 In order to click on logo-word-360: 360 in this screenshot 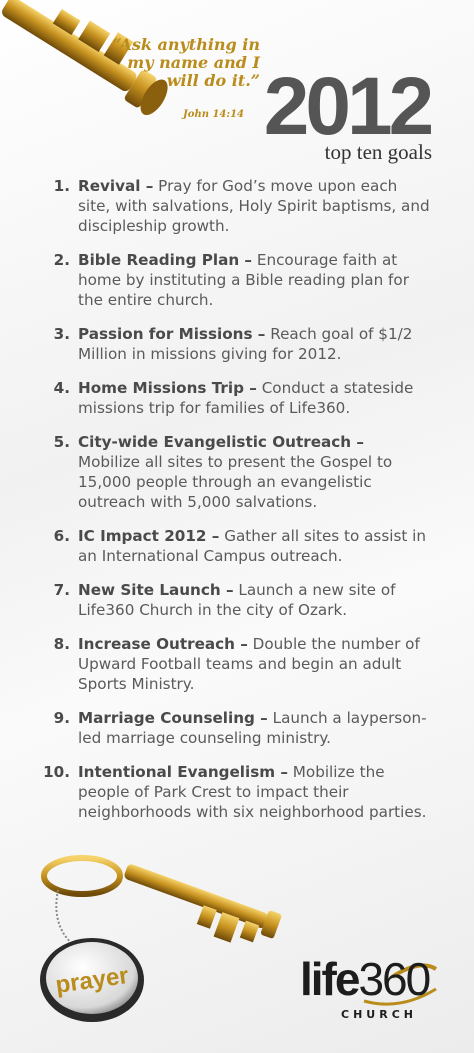, I will do `click(394, 979)`.